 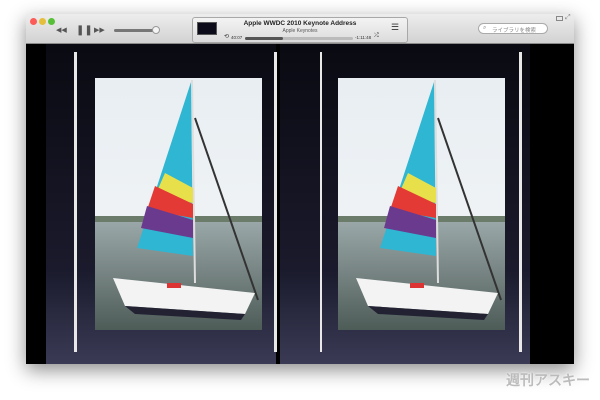 What do you see at coordinates (299, 38) in the screenshot?
I see `progress-bar` at bounding box center [299, 38].